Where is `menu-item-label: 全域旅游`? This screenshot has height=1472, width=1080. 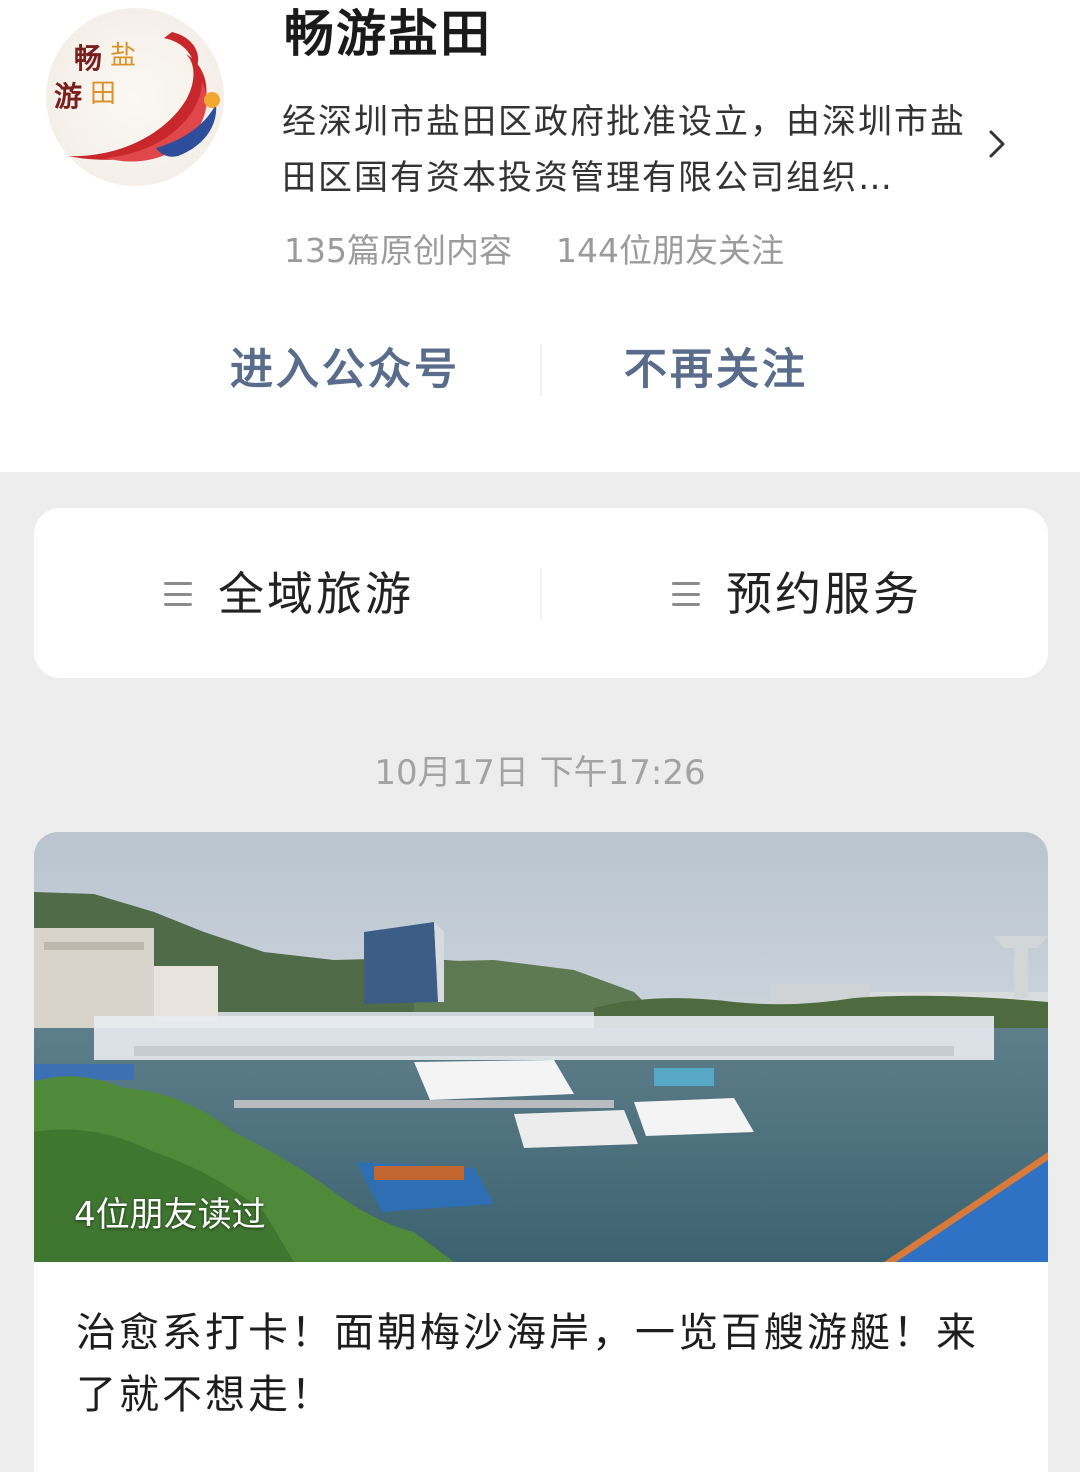 menu-item-label: 全域旅游 is located at coordinates (316, 594).